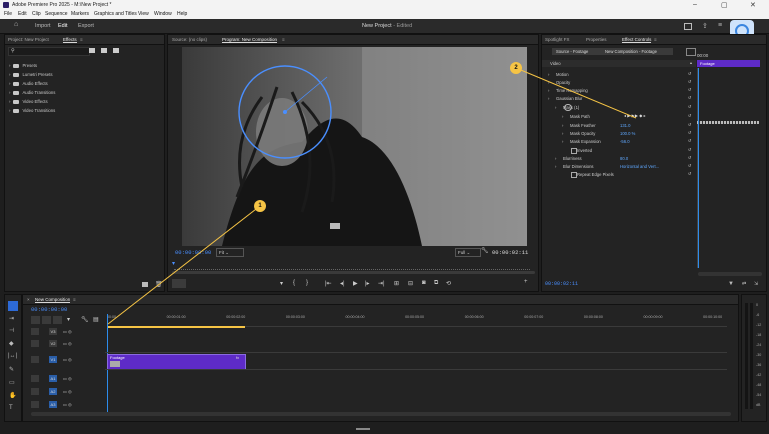 The height and width of the screenshot is (434, 769). What do you see at coordinates (363, 429) in the screenshot?
I see `scroll-indicator` at bounding box center [363, 429].